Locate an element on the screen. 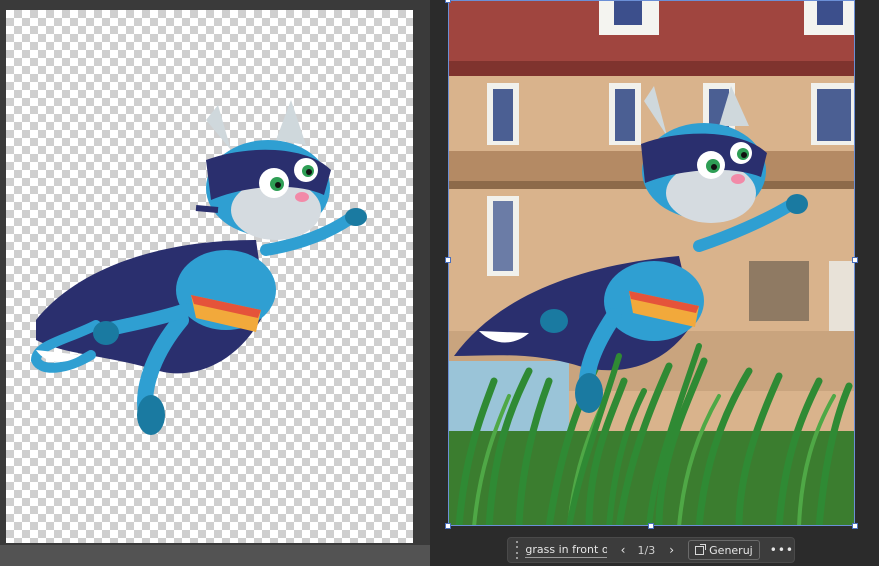 This screenshot has height=566, width=879. chevron-left-icon: ‹ is located at coordinates (623, 550).